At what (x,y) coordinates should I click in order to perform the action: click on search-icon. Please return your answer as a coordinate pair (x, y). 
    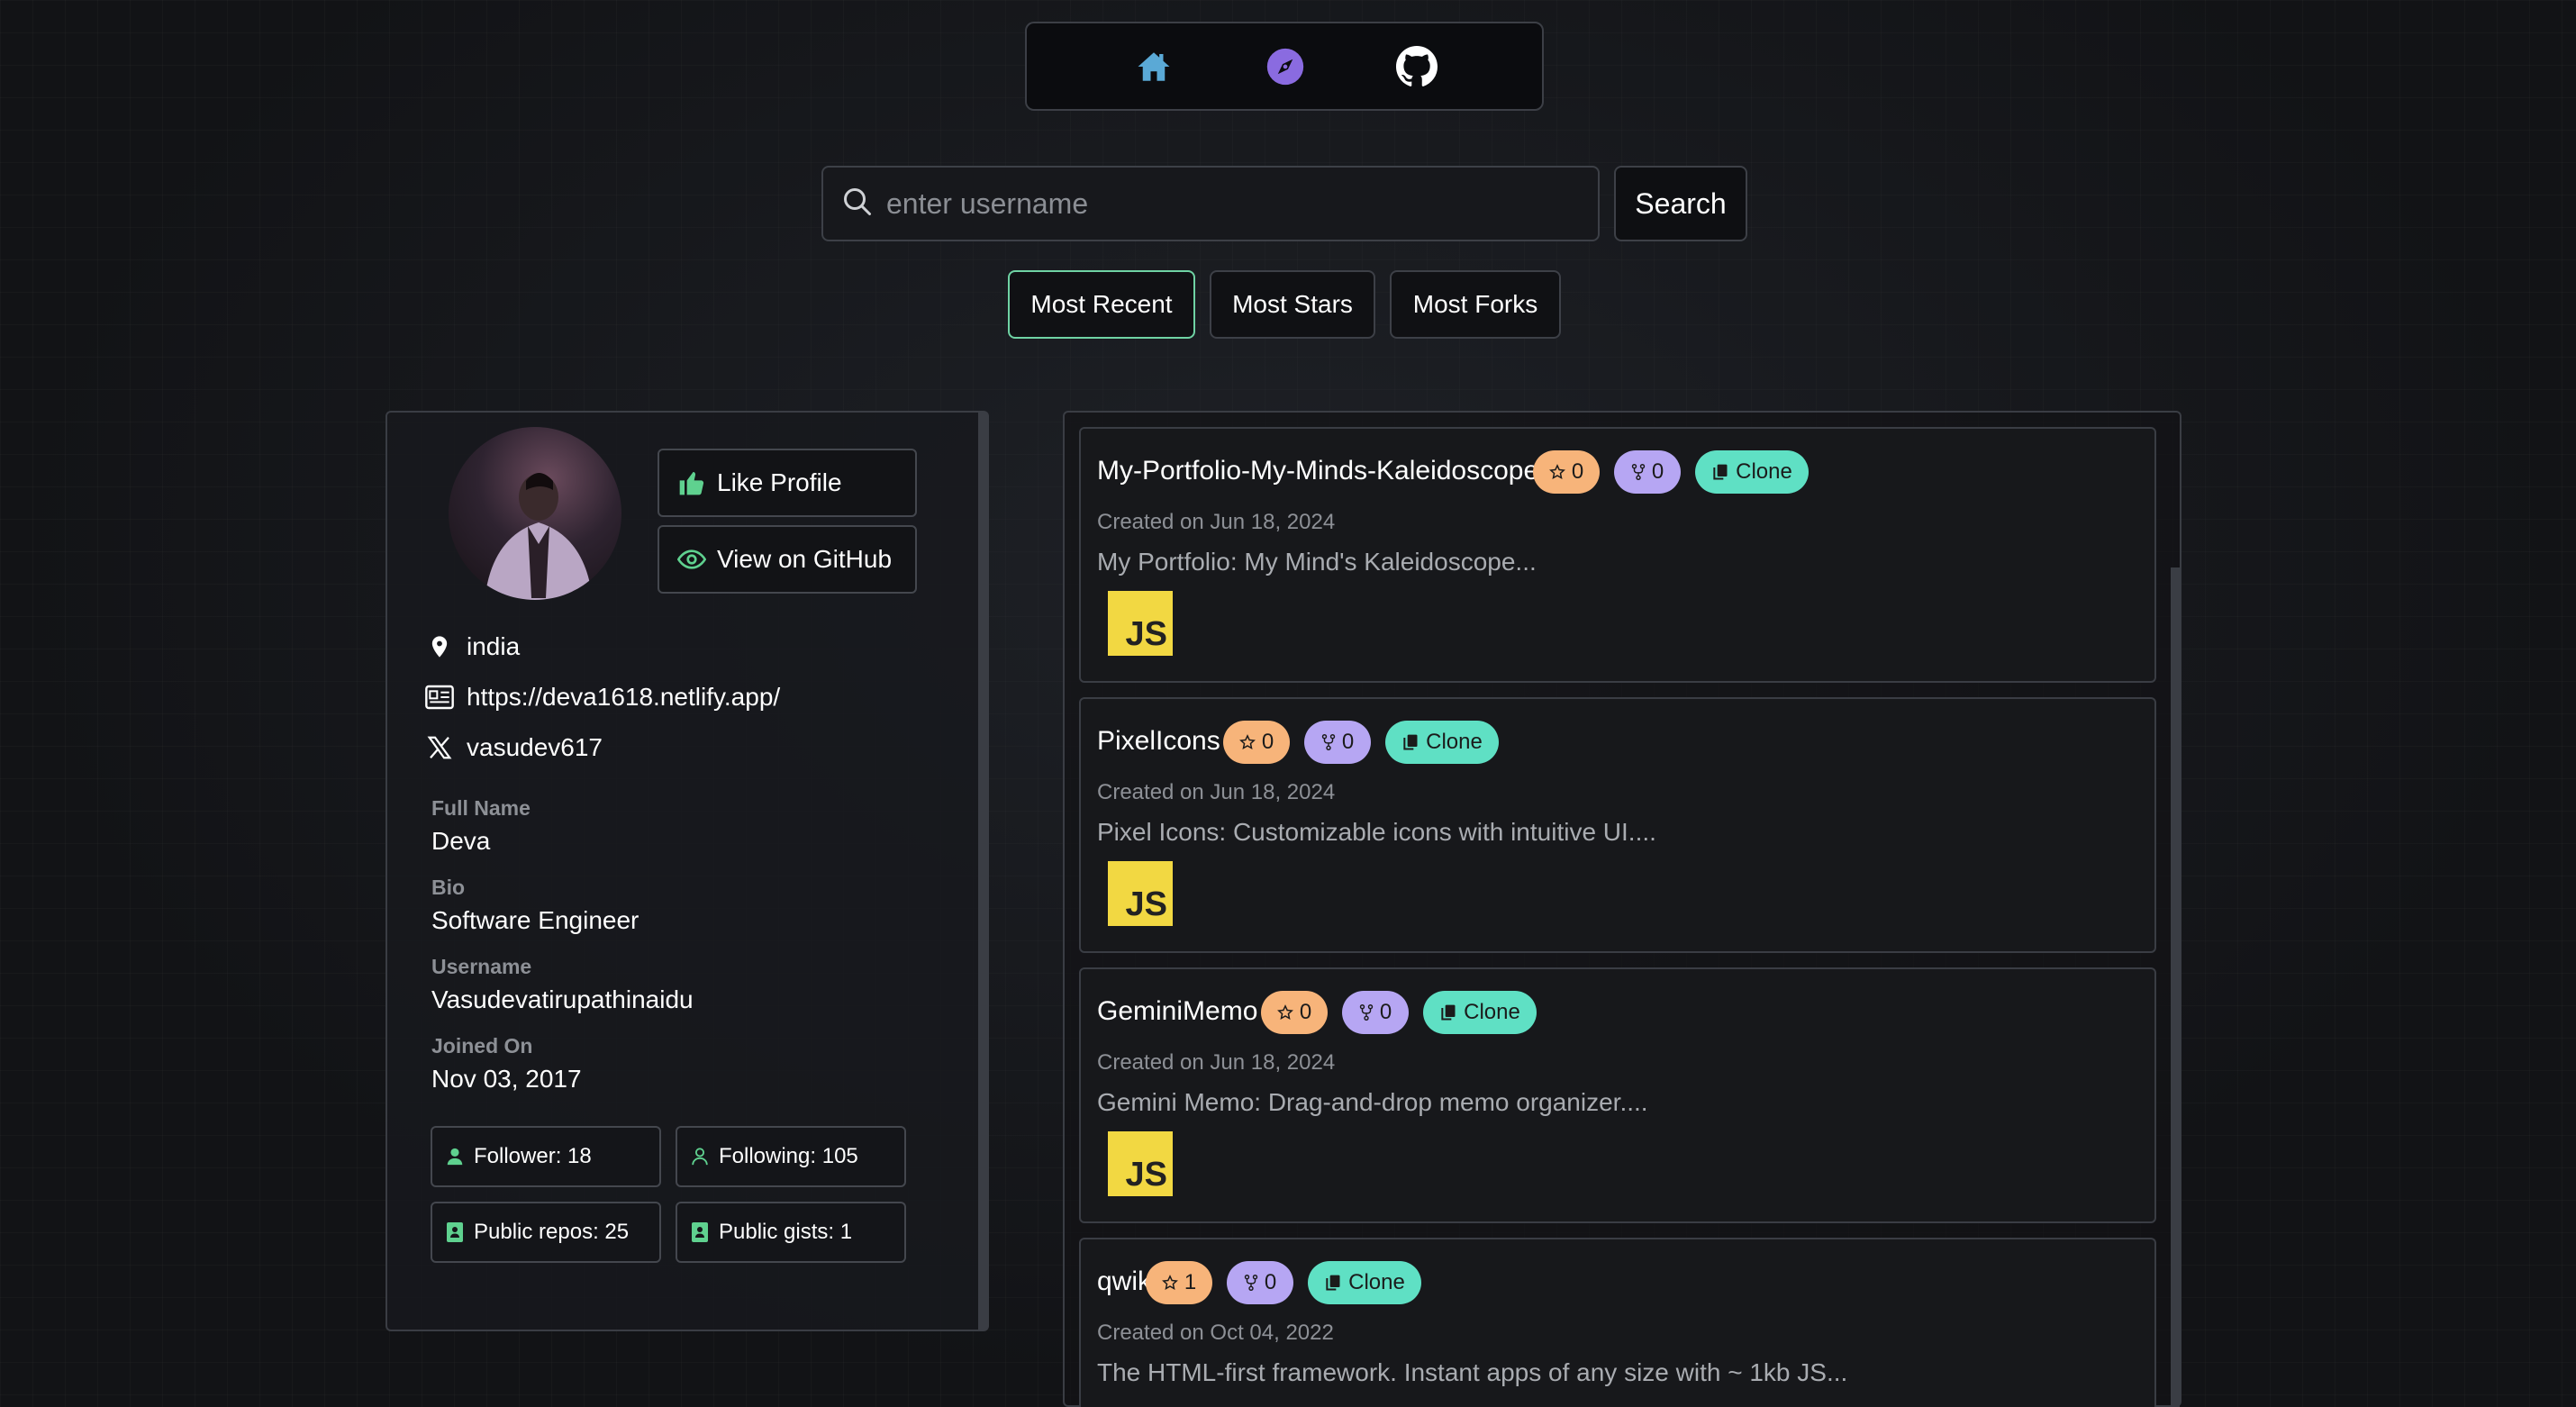
    Looking at the image, I should click on (857, 204).